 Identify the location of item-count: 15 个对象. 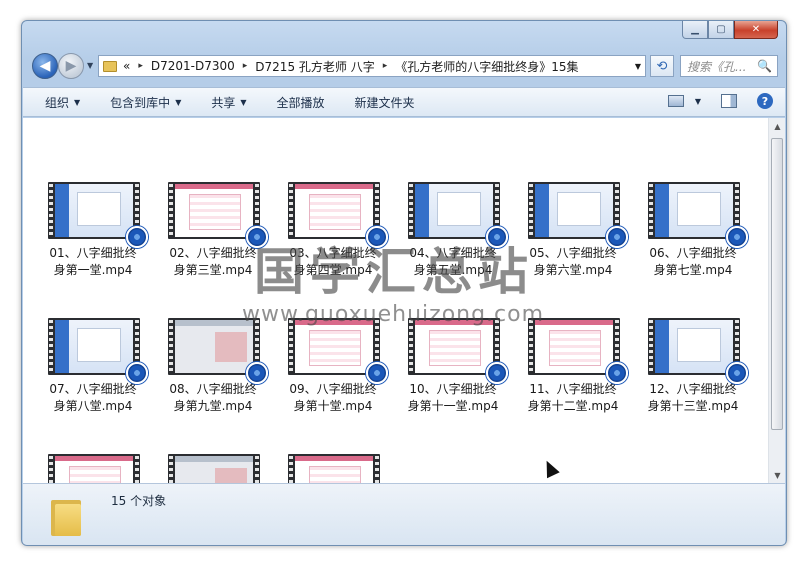
(139, 501).